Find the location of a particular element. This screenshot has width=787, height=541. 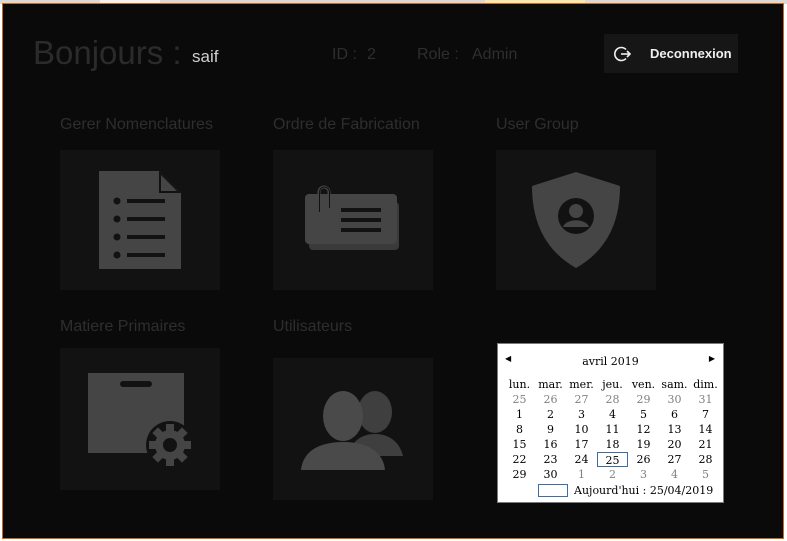

calendar-week-row: 22 23 24 25 26 27 28 is located at coordinates (612, 459).